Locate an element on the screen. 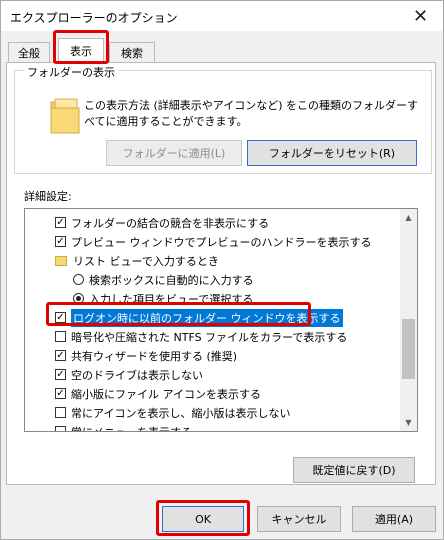  cancel-button: キャンセル is located at coordinates (299, 519).